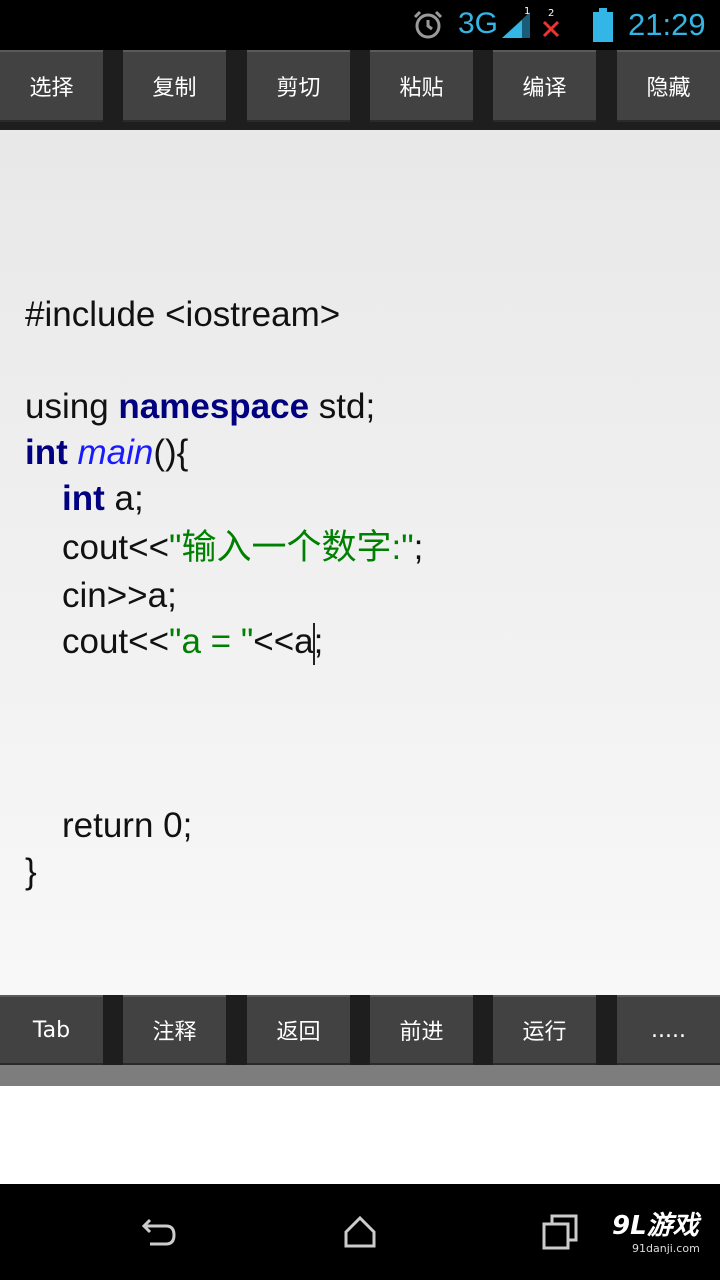 This screenshot has width=720, height=1280. Describe the element at coordinates (551, 23) in the screenshot. I see `no-signal-icon: 2` at that location.